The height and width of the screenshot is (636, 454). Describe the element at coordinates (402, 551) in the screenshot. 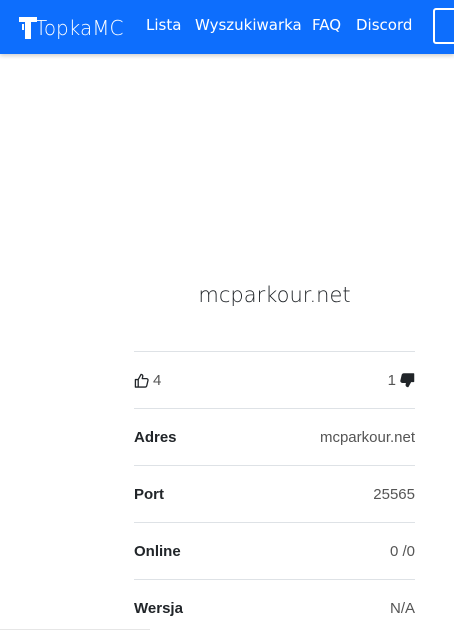

I see `online-value: 0 /0` at that location.